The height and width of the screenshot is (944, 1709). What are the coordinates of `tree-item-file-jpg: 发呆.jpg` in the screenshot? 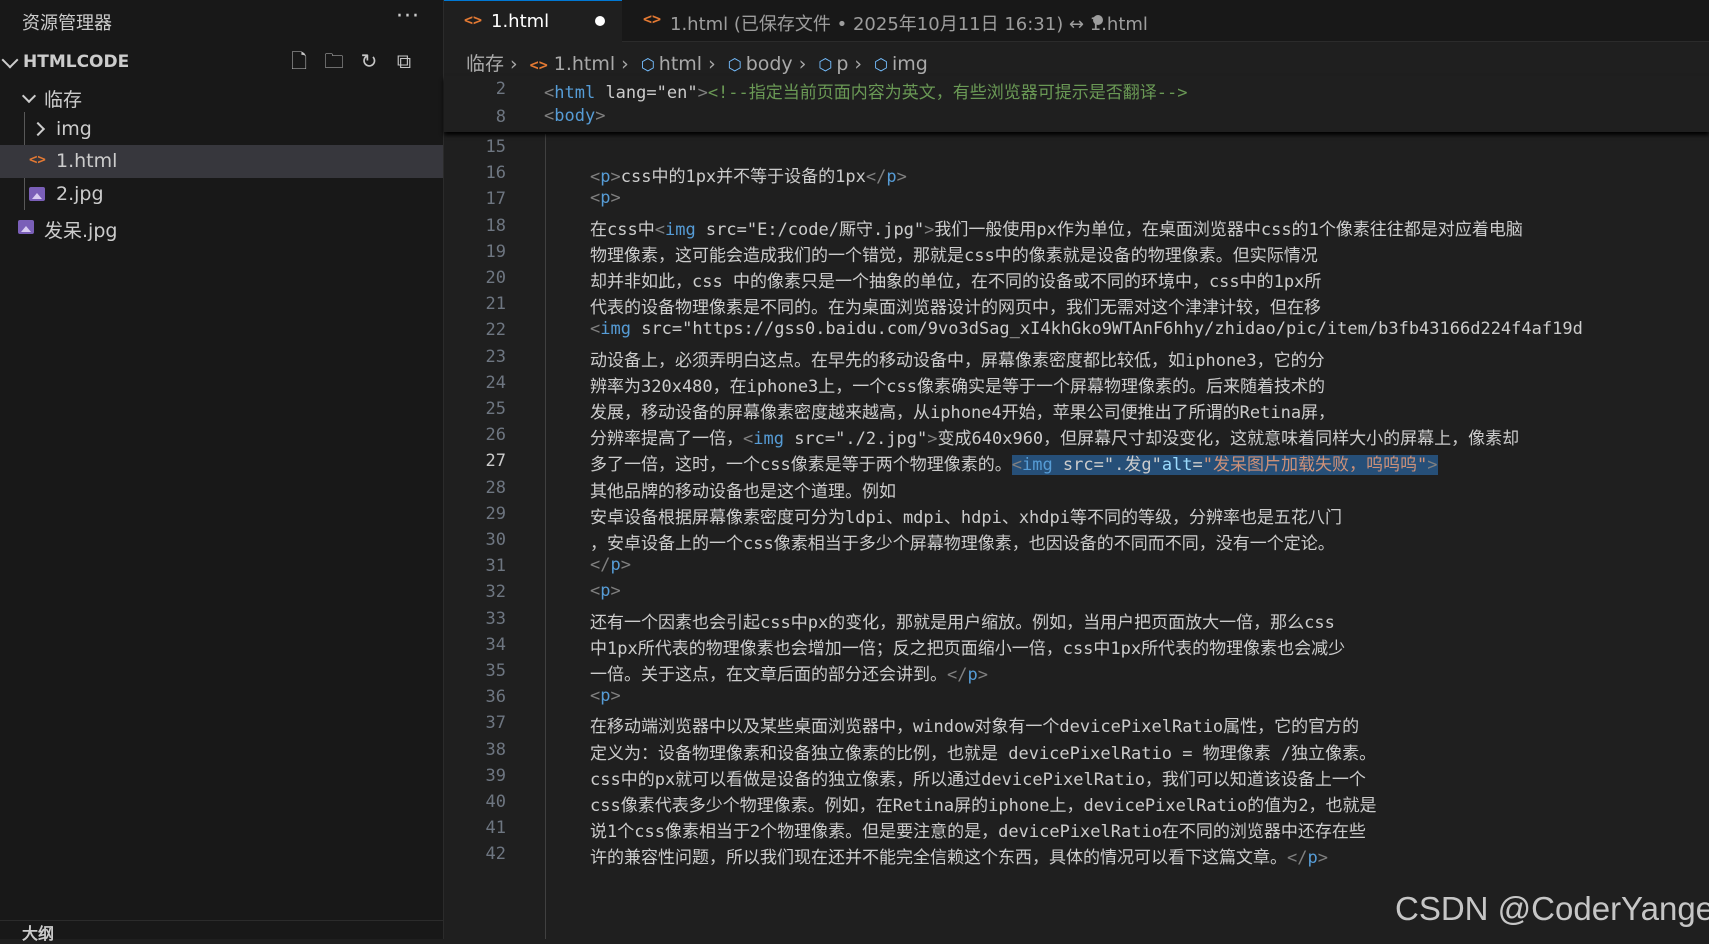 It's located at (221, 227).